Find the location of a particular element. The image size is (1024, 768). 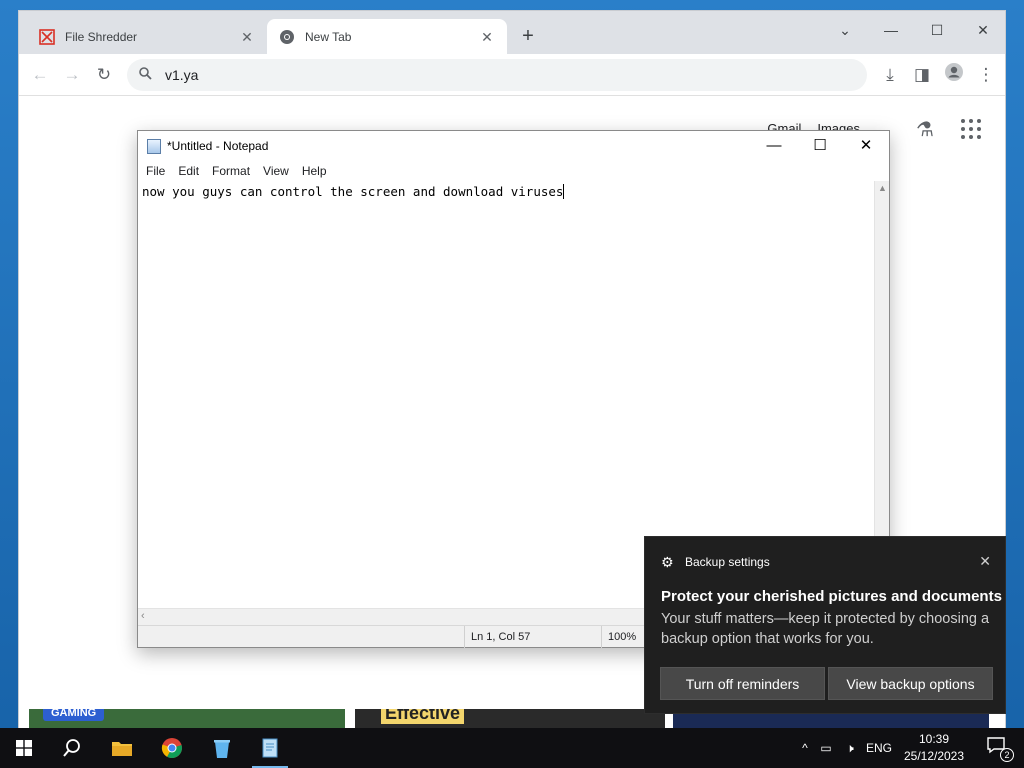

chevron-up-icon: ^ is located at coordinates (805, 748).